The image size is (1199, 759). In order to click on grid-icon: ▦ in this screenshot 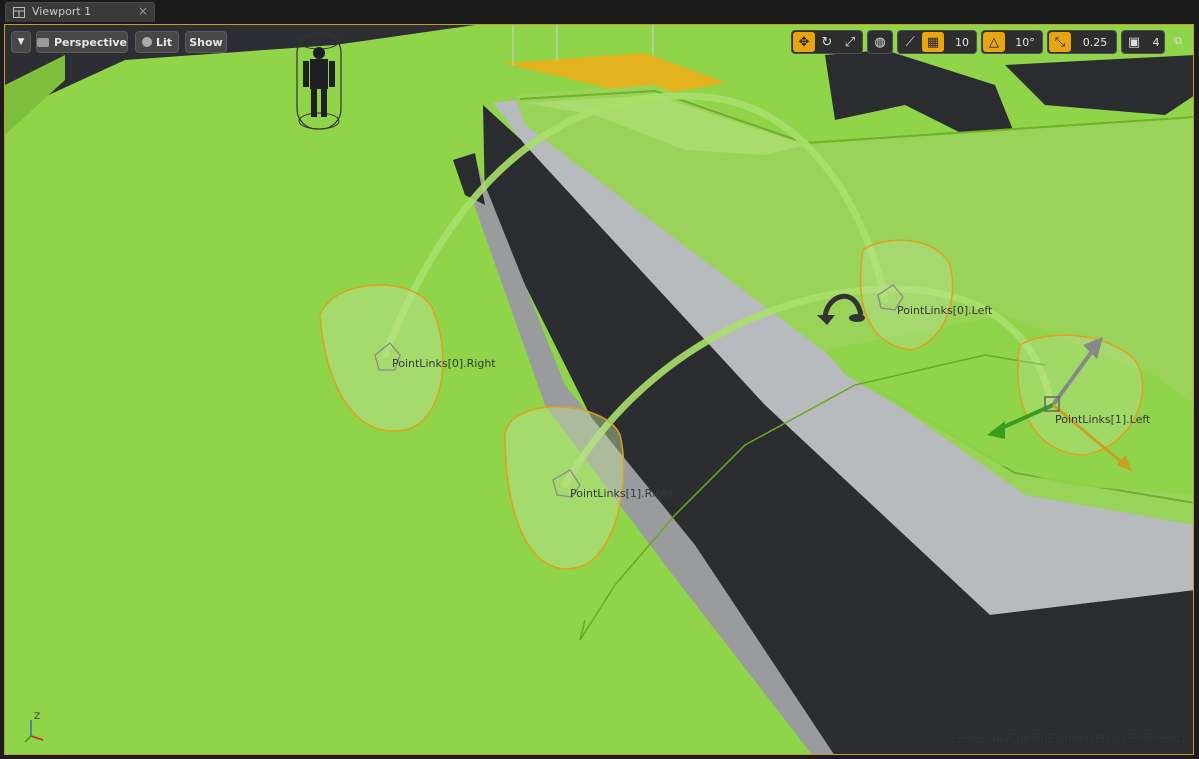, I will do `click(933, 42)`.